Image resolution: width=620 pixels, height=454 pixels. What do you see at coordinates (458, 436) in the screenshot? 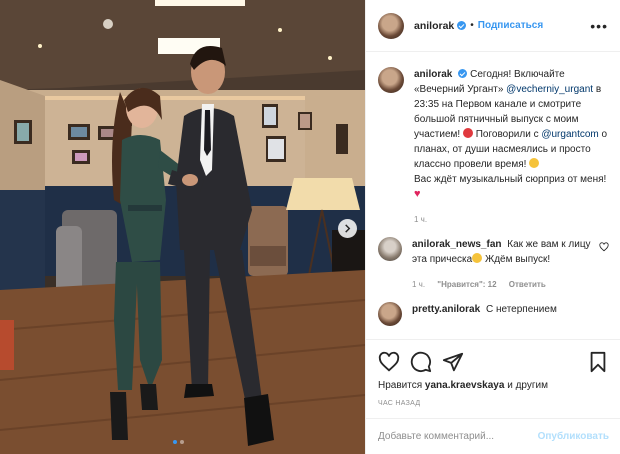
I see `comment-input` at bounding box center [458, 436].